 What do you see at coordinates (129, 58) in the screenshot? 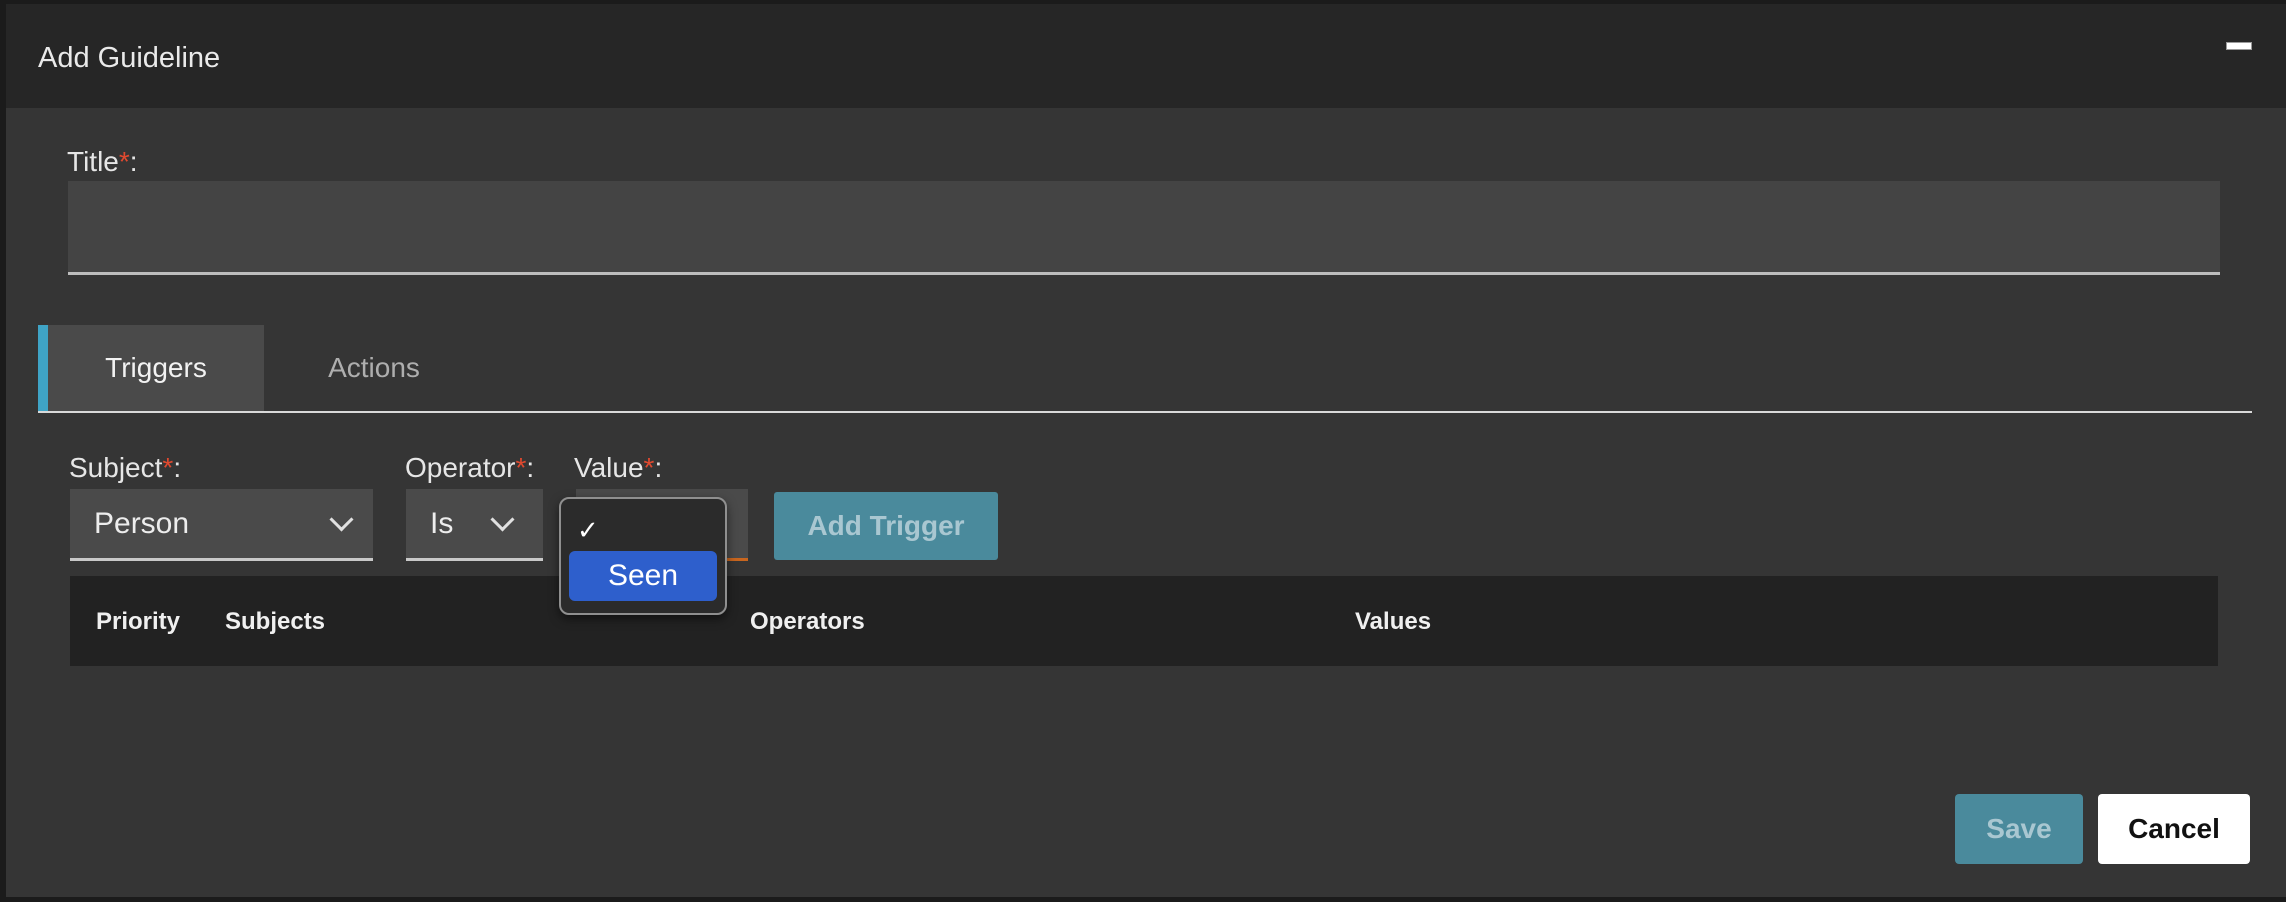
I see `dialog-title: Add Guideline` at bounding box center [129, 58].